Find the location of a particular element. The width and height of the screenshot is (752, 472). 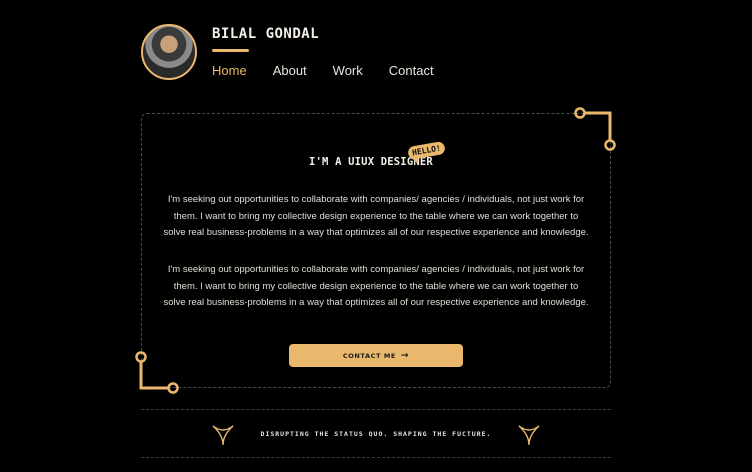

avatar is located at coordinates (169, 52).